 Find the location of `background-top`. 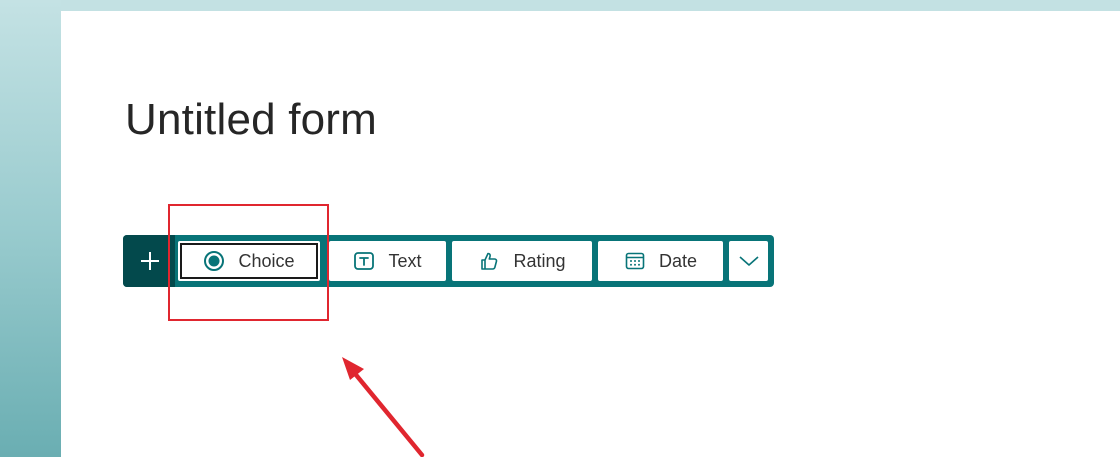

background-top is located at coordinates (560, 5).